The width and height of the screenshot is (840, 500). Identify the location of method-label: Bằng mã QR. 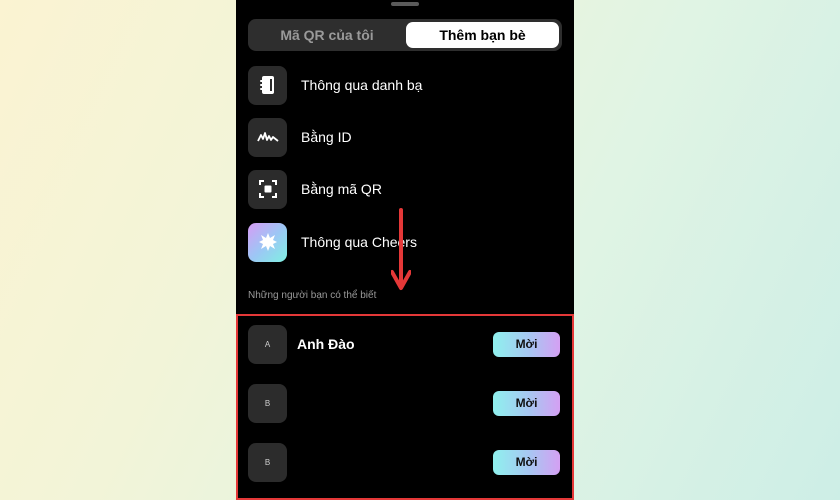
(341, 189).